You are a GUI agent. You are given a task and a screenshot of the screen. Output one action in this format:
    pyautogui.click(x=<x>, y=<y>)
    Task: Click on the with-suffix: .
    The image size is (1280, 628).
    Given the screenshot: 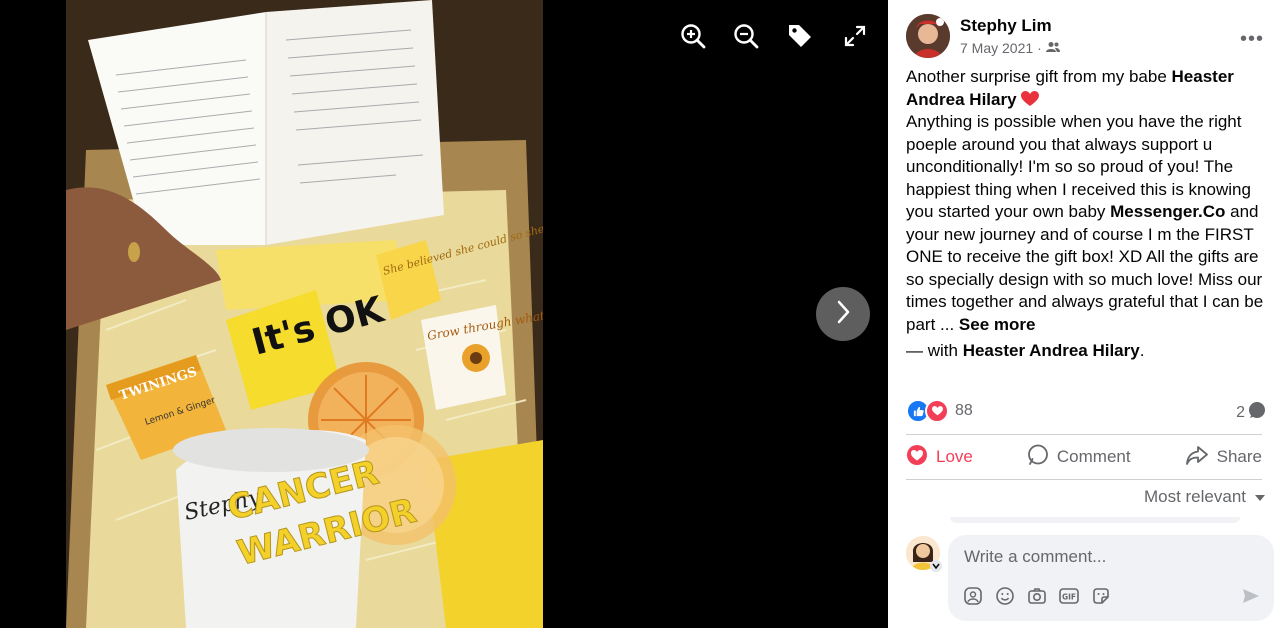 What is the action you would take?
    pyautogui.click(x=1142, y=350)
    